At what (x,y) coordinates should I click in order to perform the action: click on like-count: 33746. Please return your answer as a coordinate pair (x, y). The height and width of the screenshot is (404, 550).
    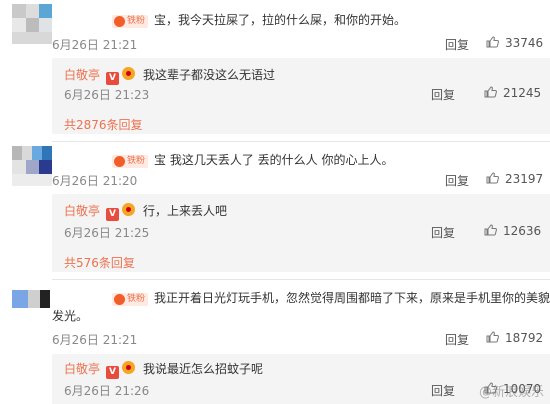
    Looking at the image, I should click on (524, 43).